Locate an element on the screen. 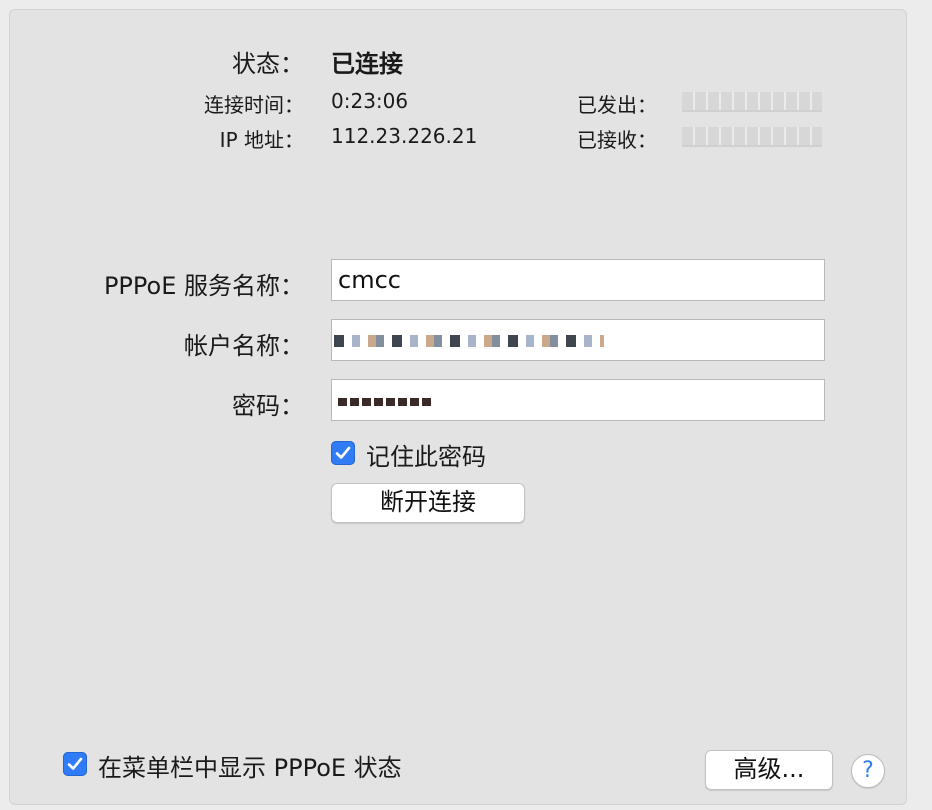 Image resolution: width=932 pixels, height=810 pixels. status-value: 已连接 is located at coordinates (367, 64).